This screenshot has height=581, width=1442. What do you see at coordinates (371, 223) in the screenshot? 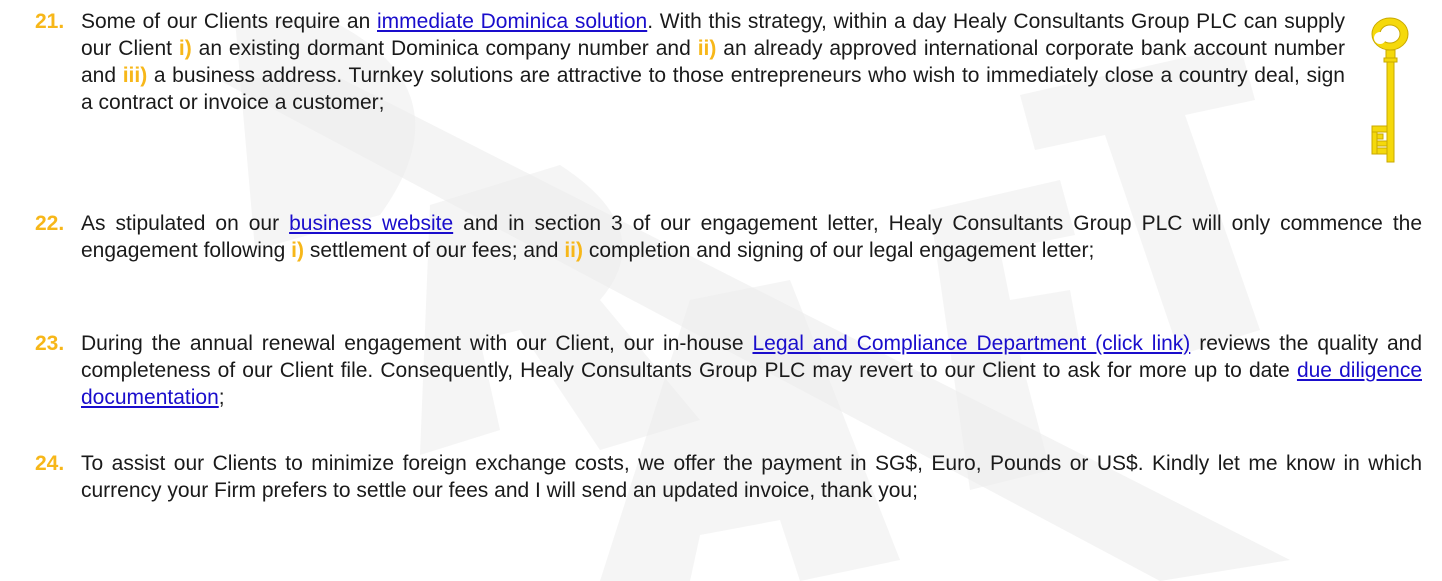
I see `business-website-link: business website` at bounding box center [371, 223].